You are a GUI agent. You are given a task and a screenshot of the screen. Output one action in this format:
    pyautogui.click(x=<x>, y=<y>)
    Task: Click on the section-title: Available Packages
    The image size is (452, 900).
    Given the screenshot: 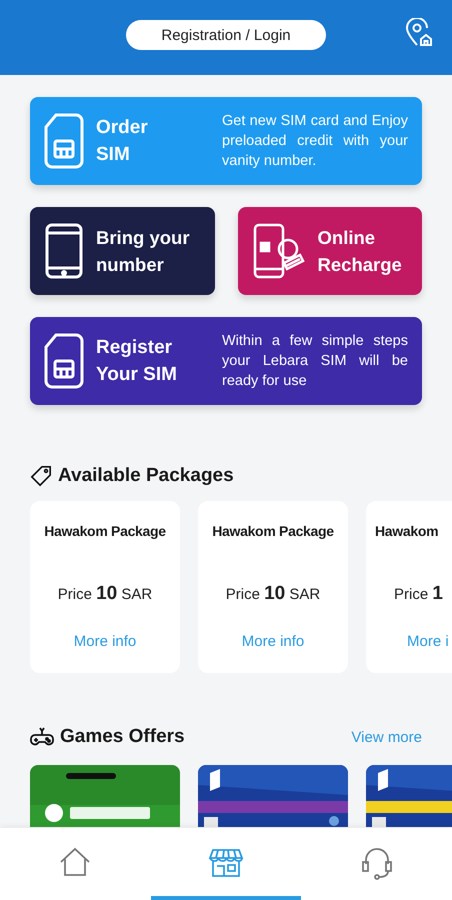 What is the action you would take?
    pyautogui.click(x=146, y=476)
    